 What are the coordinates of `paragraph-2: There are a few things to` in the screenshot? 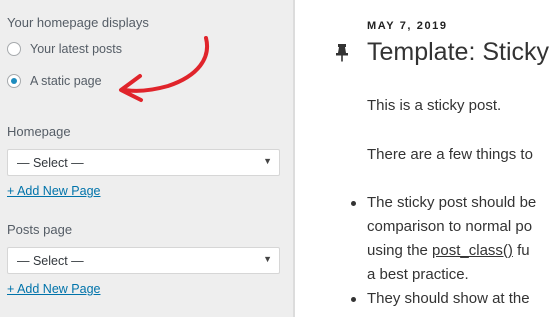 It's located at (450, 154).